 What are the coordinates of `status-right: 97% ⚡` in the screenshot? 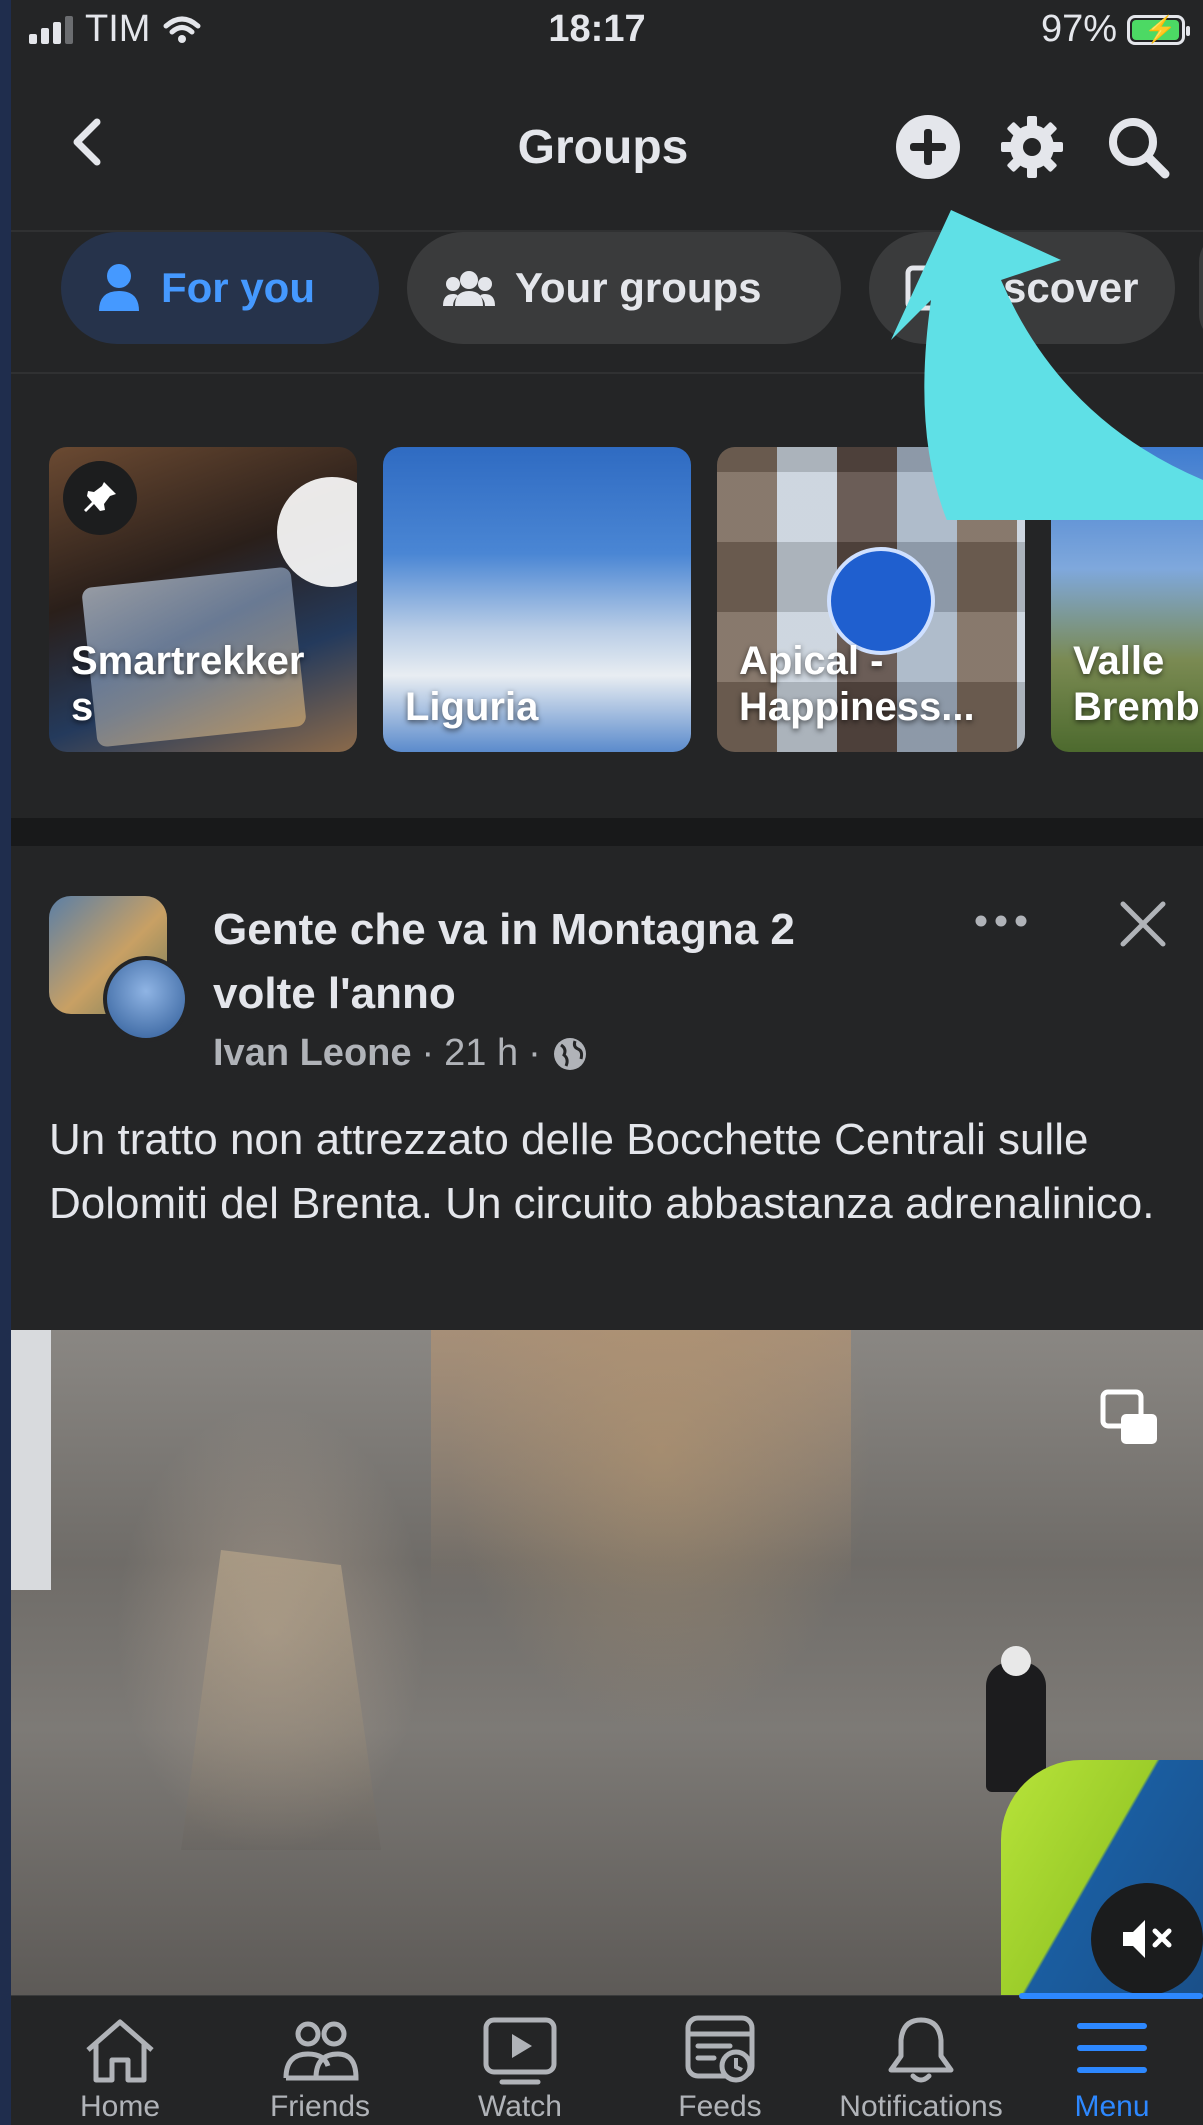 It's located at (1115, 29).